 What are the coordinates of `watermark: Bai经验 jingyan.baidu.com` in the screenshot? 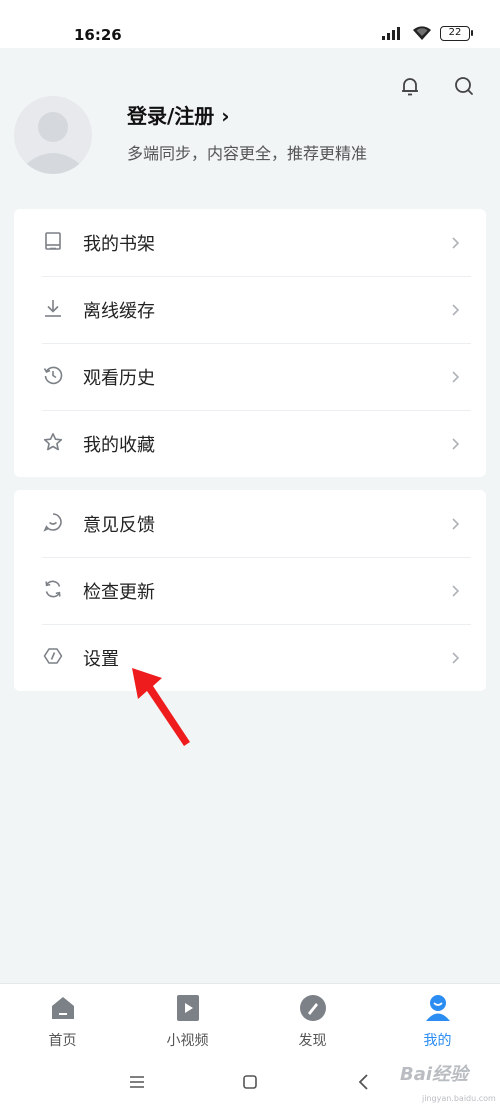 It's located at (448, 1082).